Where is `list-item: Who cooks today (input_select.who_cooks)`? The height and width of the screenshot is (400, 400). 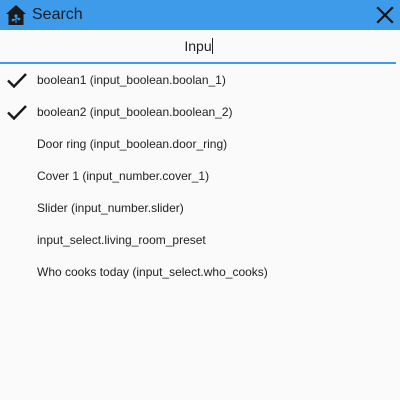 list-item: Who cooks today (input_select.who_cooks) is located at coordinates (200, 272).